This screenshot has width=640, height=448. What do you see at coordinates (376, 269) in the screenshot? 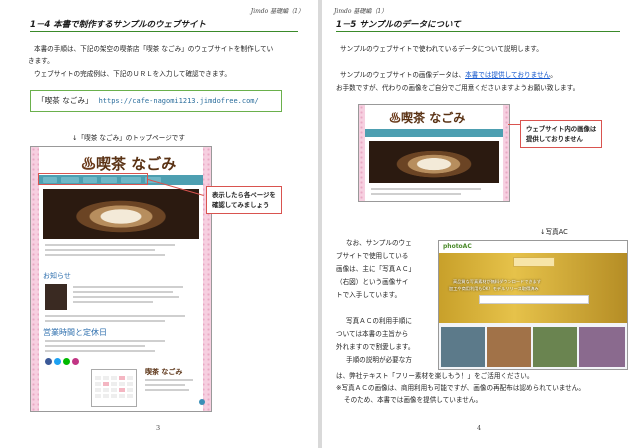
I see `wrapped-line: 画像は、主に「写真ＡＣ」` at bounding box center [376, 269].